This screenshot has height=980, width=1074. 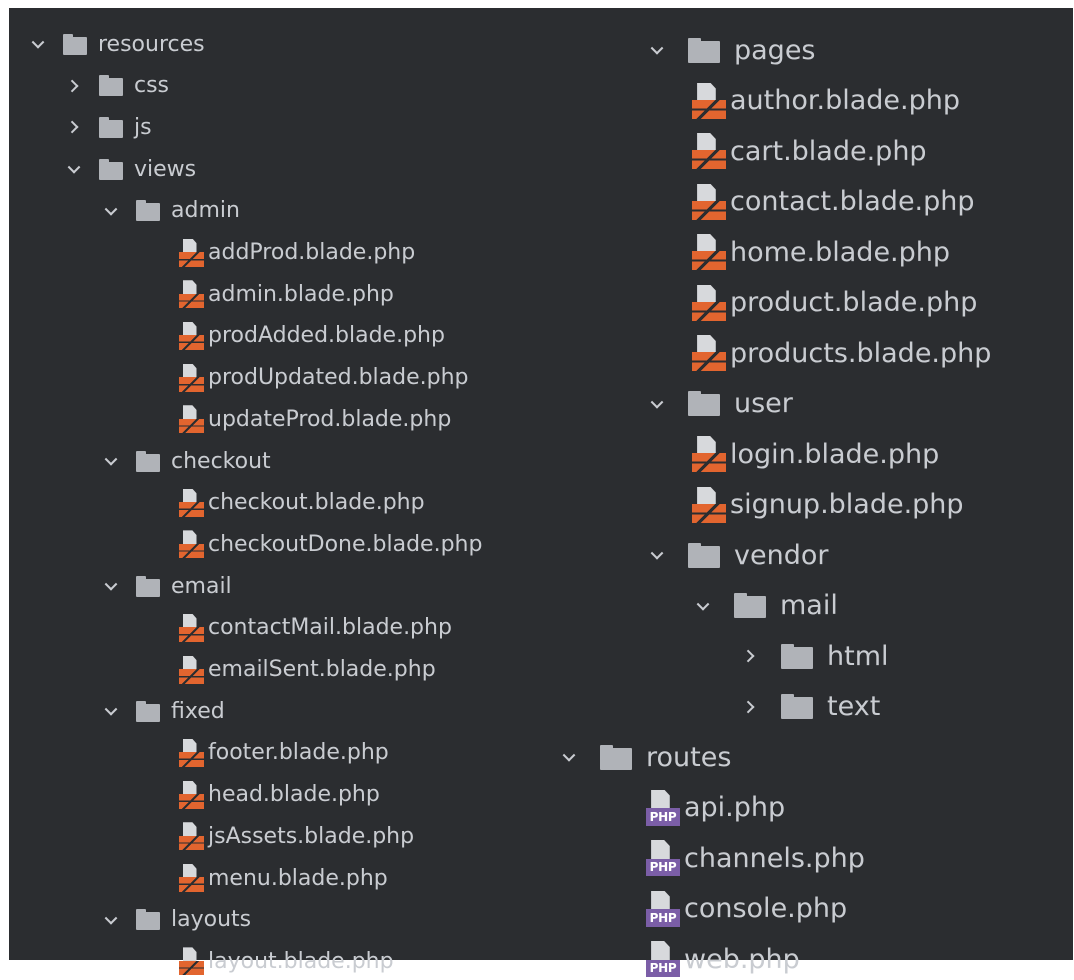 I want to click on tree-folder-row: resources, so click(x=117, y=44).